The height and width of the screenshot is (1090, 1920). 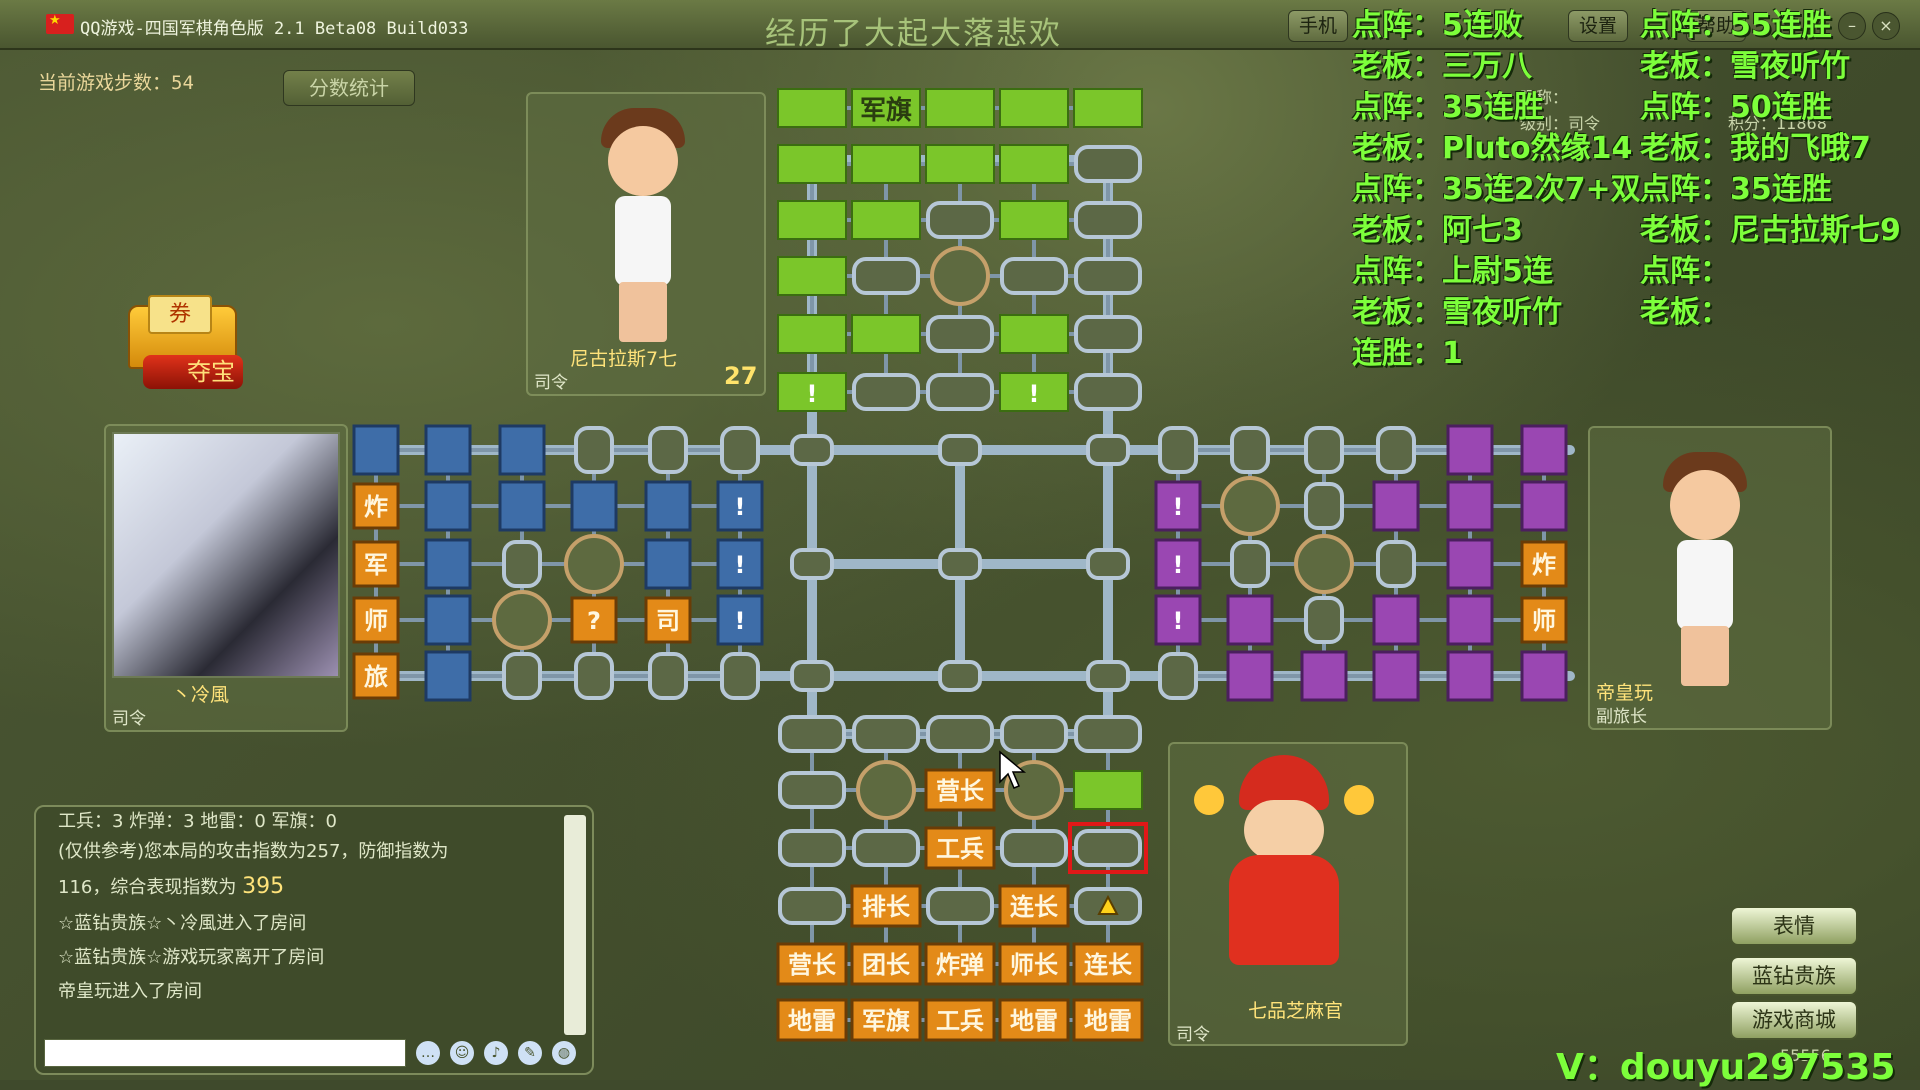 What do you see at coordinates (530, 1053) in the screenshot?
I see `tool-icon: ✎` at bounding box center [530, 1053].